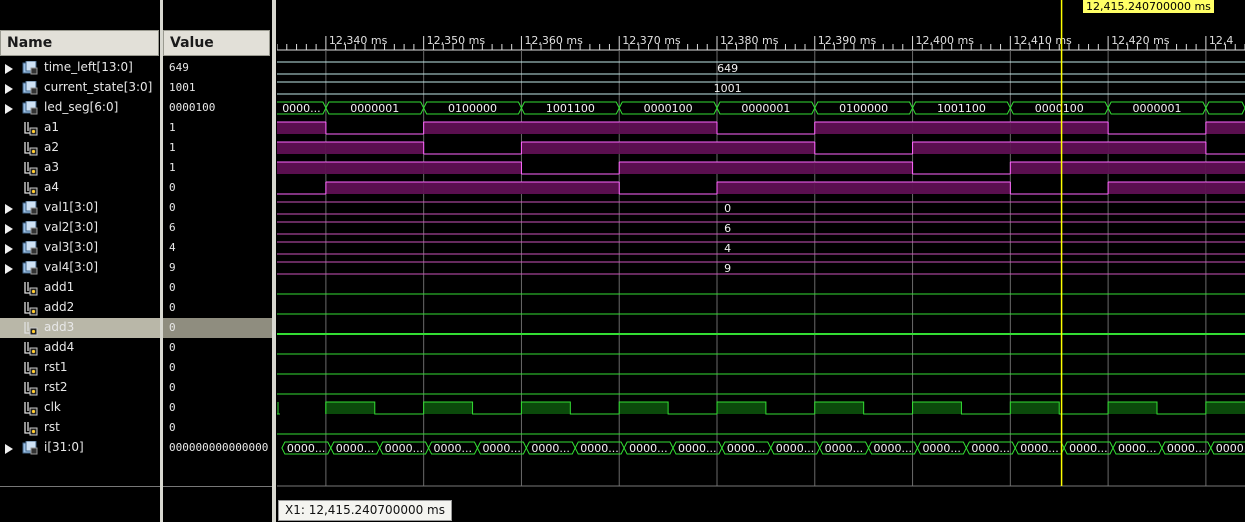  Describe the element at coordinates (80, 228) in the screenshot. I see `signal-row: val2[3:0]` at that location.